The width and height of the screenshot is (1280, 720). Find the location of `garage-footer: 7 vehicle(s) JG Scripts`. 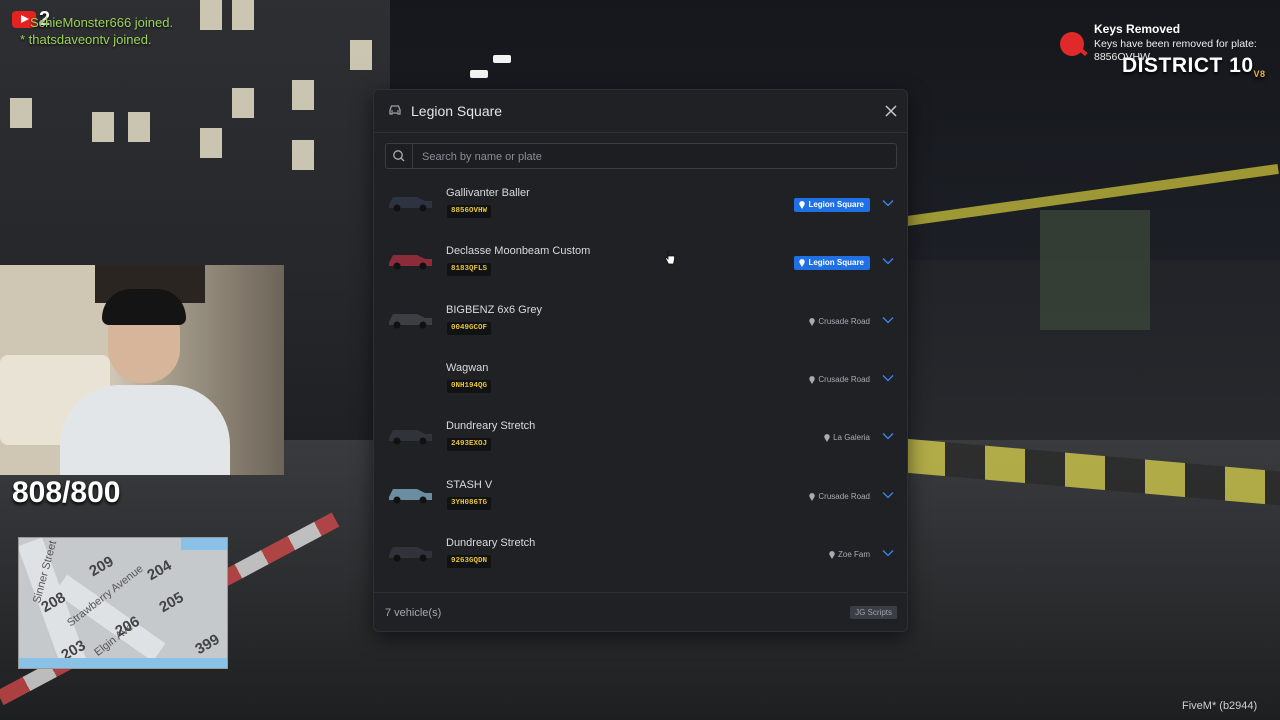

garage-footer: 7 vehicle(s) JG Scripts is located at coordinates (640, 612).